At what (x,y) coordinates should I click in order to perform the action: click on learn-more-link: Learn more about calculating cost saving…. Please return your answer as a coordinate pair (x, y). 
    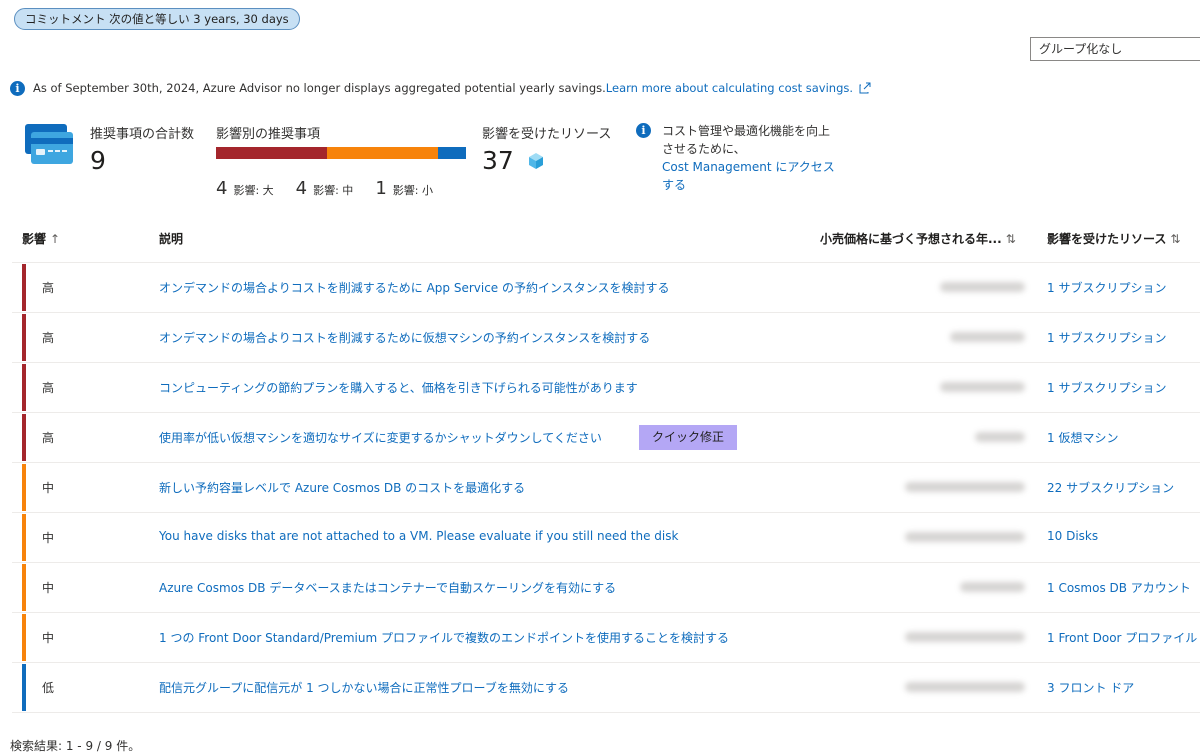
    Looking at the image, I should click on (729, 88).